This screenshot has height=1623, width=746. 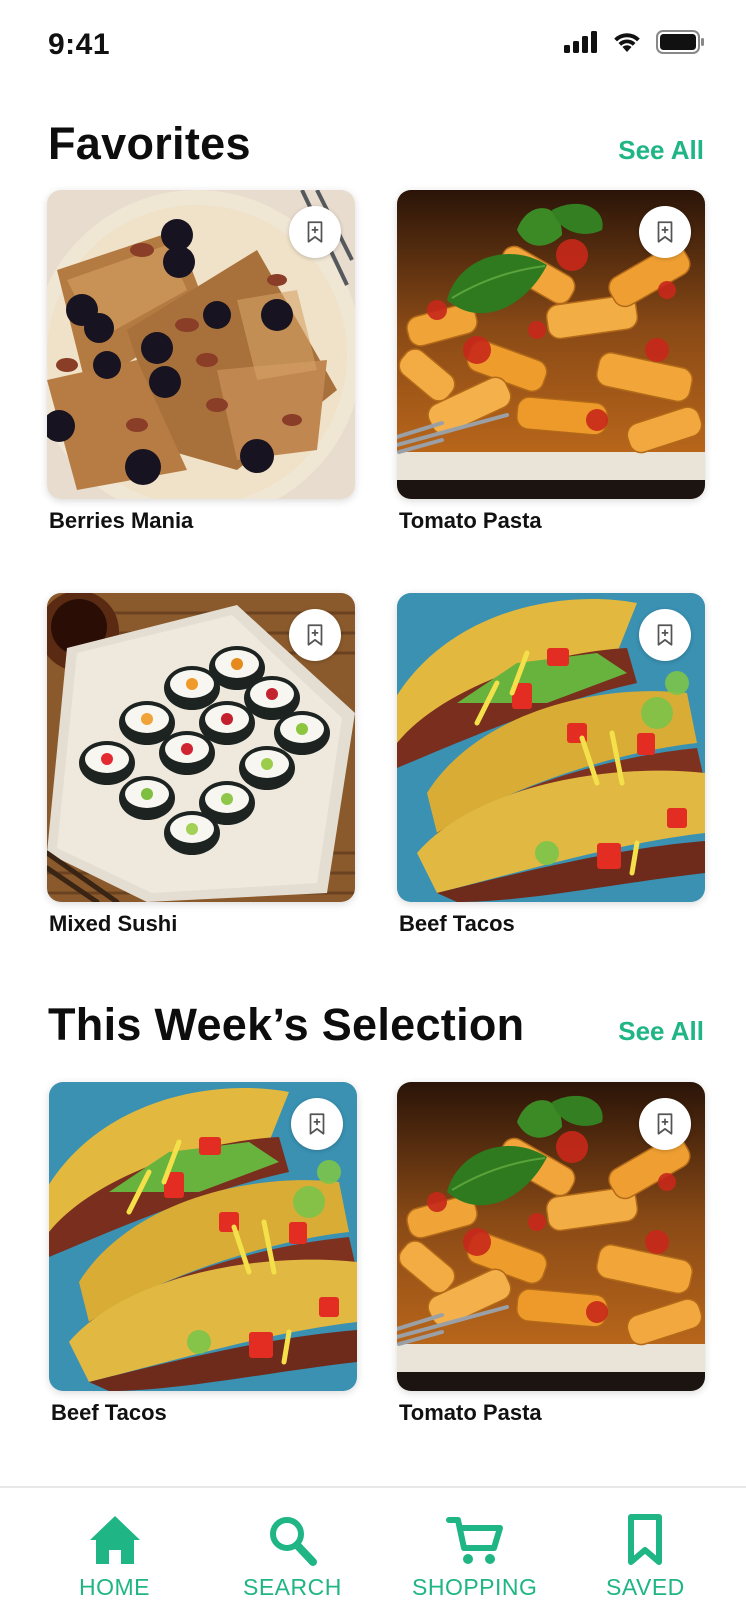 What do you see at coordinates (292, 1587) in the screenshot?
I see `nav-search-label: SEARCH` at bounding box center [292, 1587].